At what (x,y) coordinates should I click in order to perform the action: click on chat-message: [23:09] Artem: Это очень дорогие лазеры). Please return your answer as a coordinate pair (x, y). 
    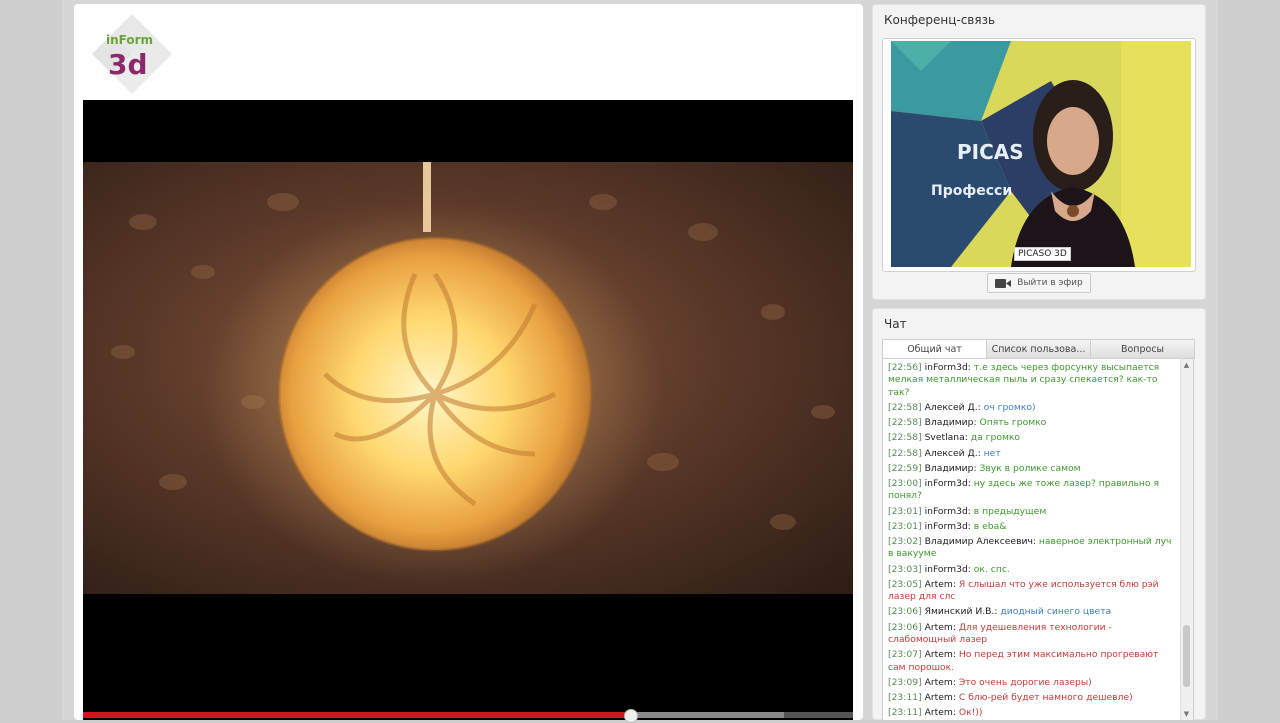
    Looking at the image, I should click on (1033, 683).